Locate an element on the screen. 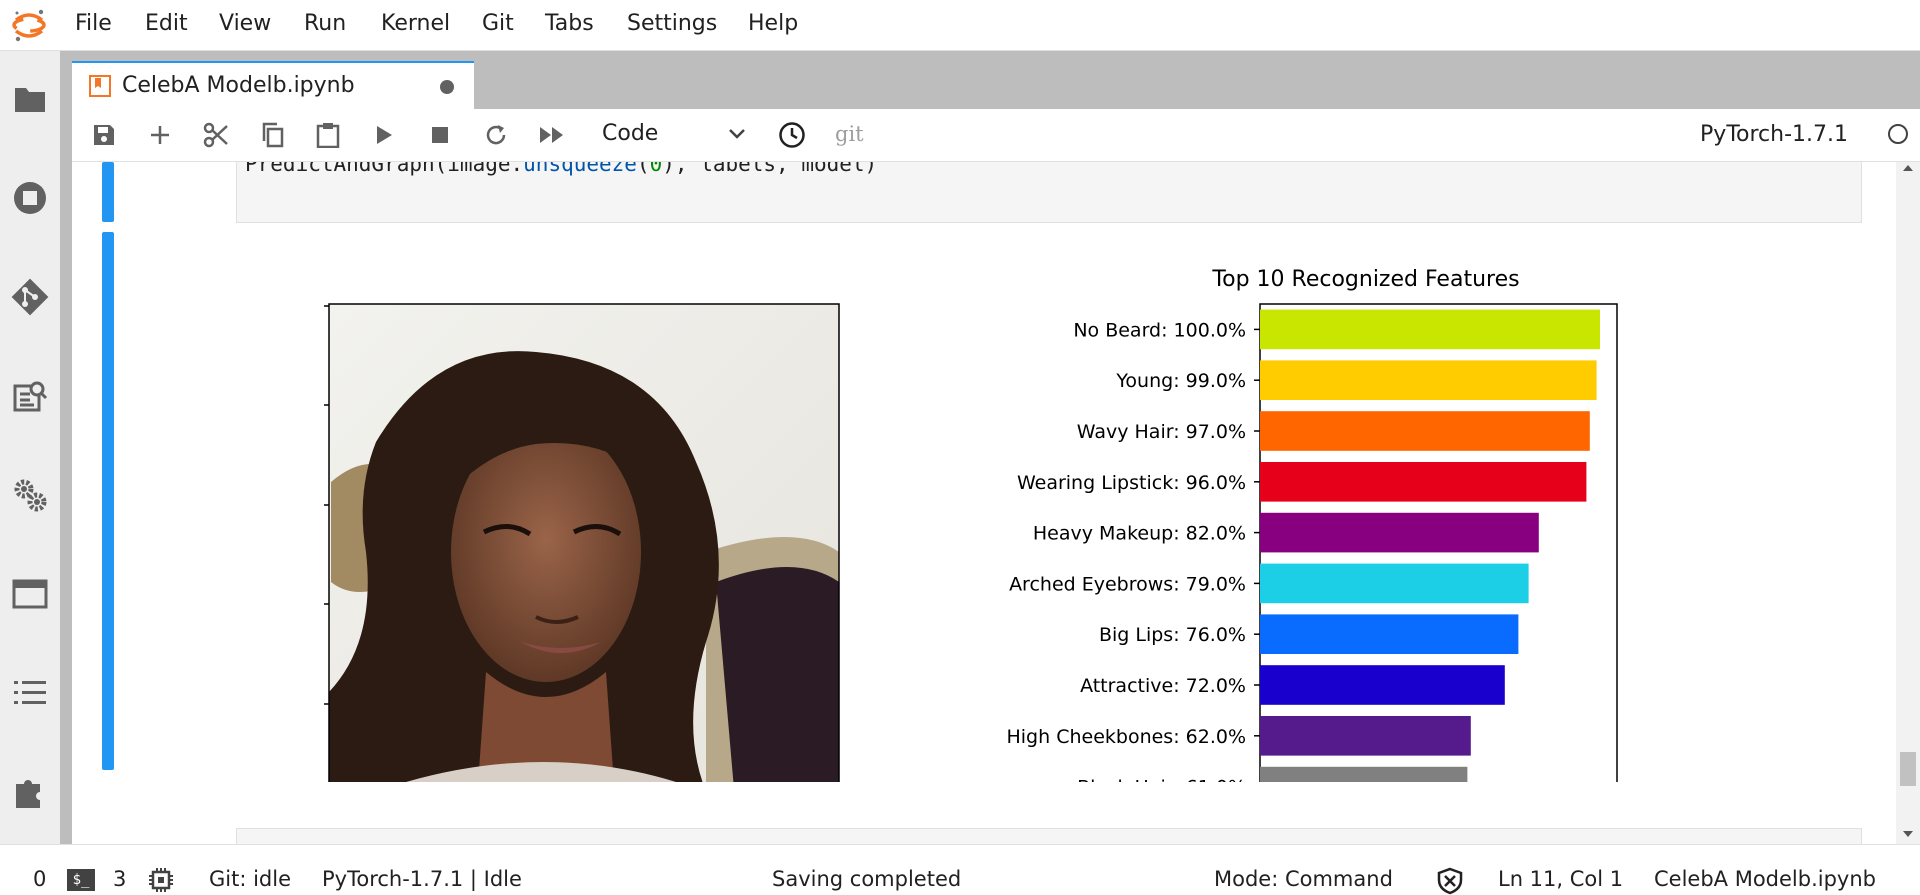  status-count: 0 is located at coordinates (39, 879).